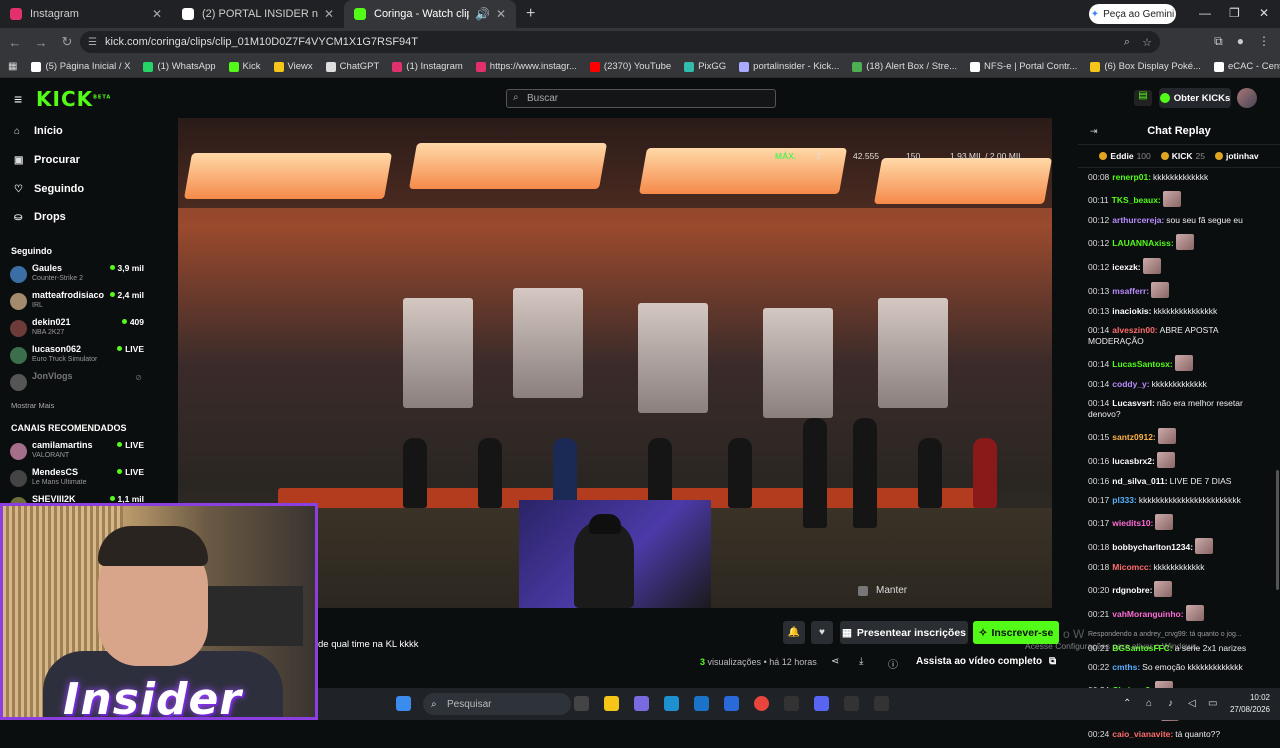 This screenshot has height=748, width=1280. I want to click on kick-logo: KICKBETA, so click(73, 99).